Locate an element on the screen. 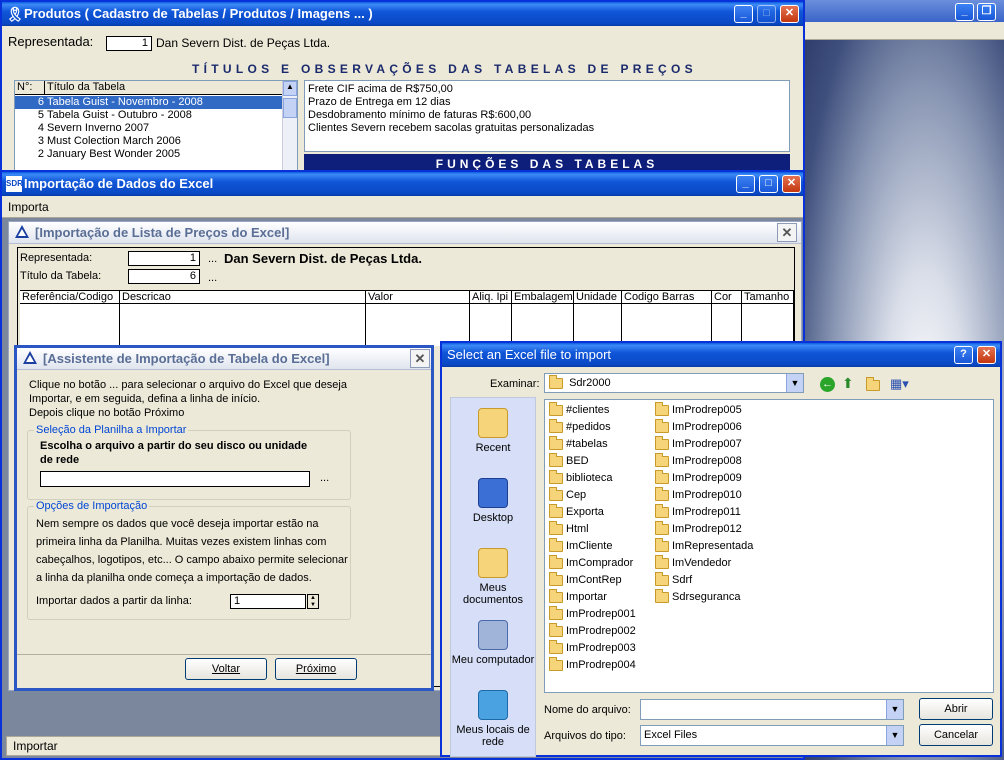 This screenshot has width=1004, height=760. folder-item: biblioteca is located at coordinates (580, 478).